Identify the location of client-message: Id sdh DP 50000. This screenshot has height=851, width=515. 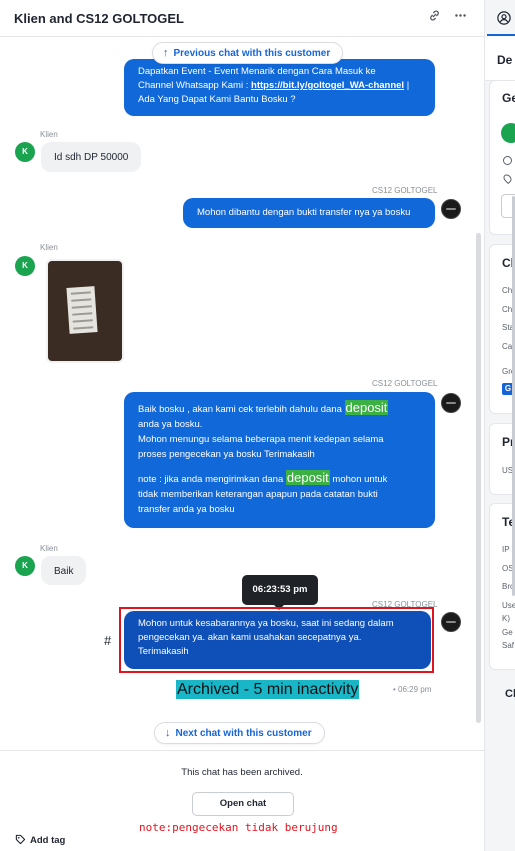
(91, 157).